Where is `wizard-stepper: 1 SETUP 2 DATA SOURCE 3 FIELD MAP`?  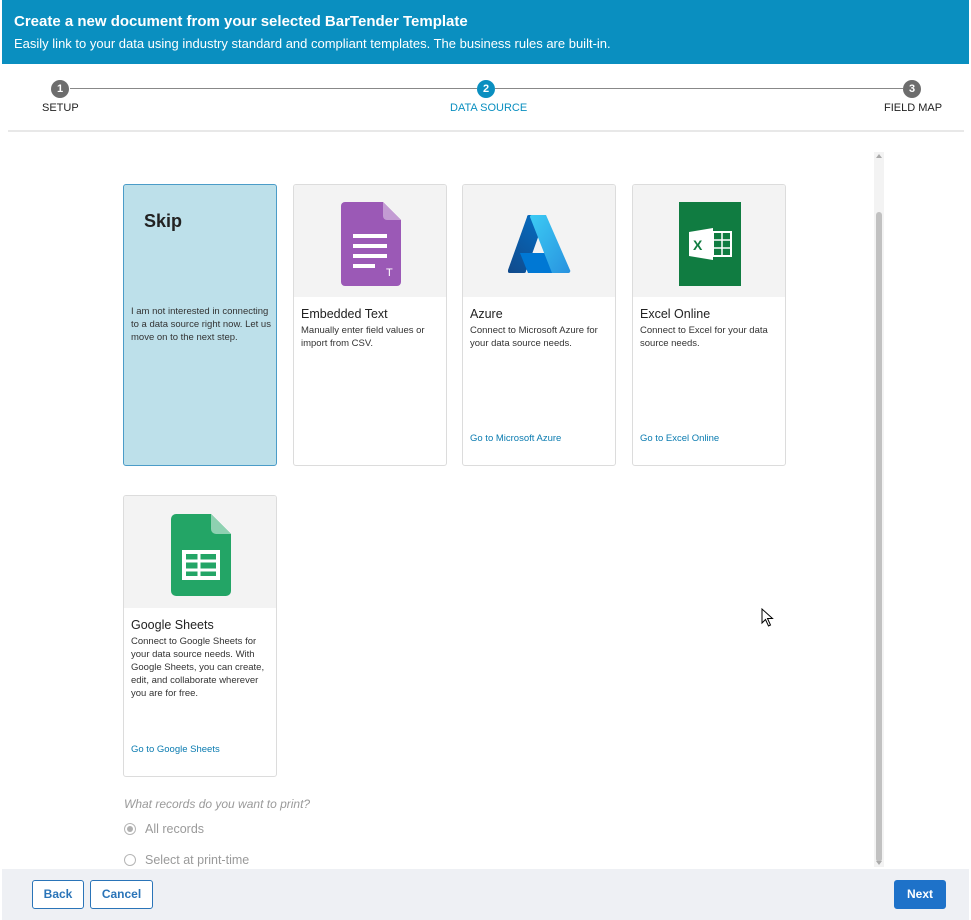
wizard-stepper: 1 SETUP 2 DATA SOURCE 3 FIELD MAP is located at coordinates (485, 98).